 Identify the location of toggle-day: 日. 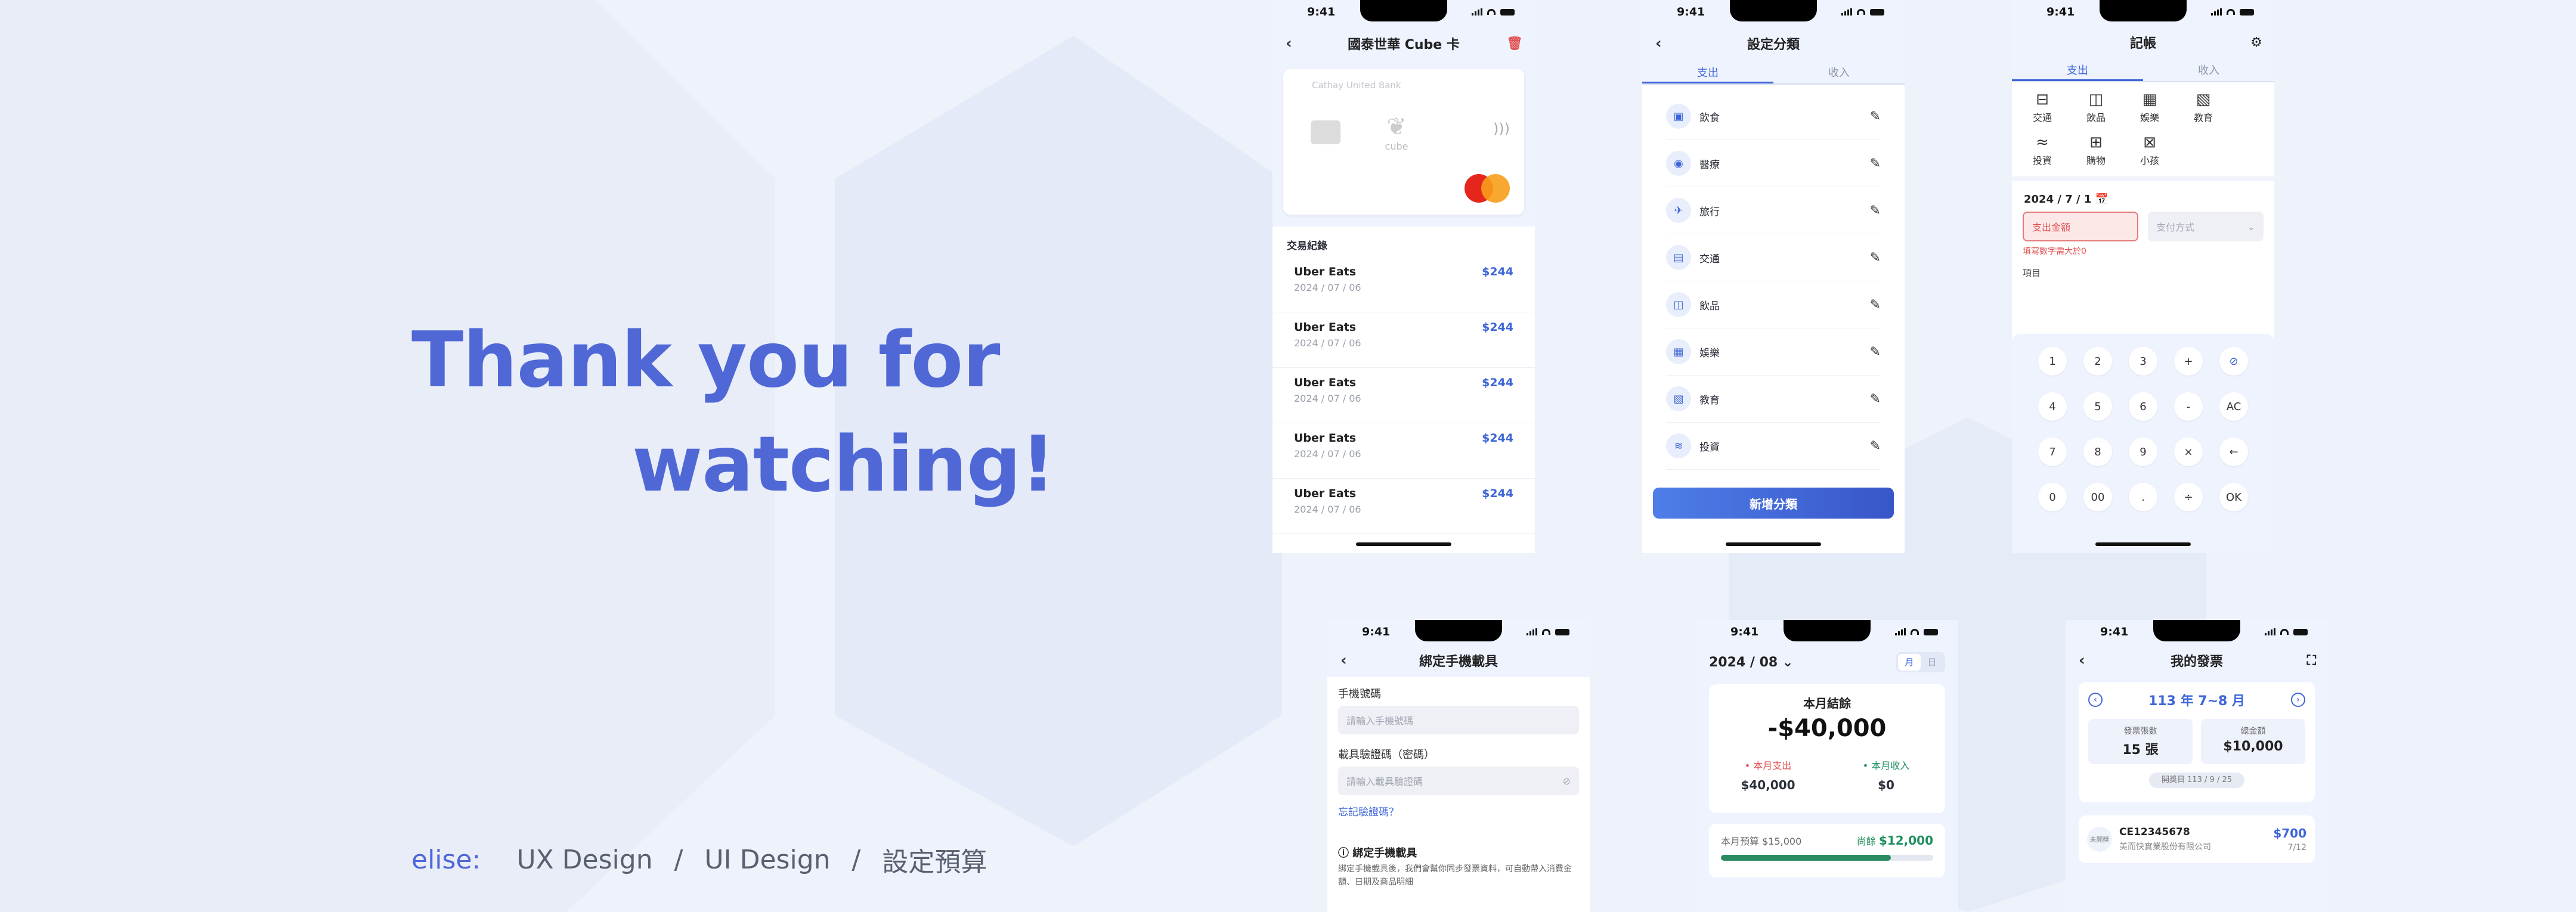
(1932, 662).